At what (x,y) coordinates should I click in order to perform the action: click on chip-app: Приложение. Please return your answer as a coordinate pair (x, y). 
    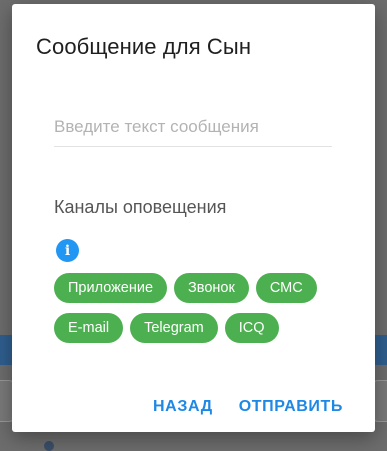
    Looking at the image, I should click on (111, 288).